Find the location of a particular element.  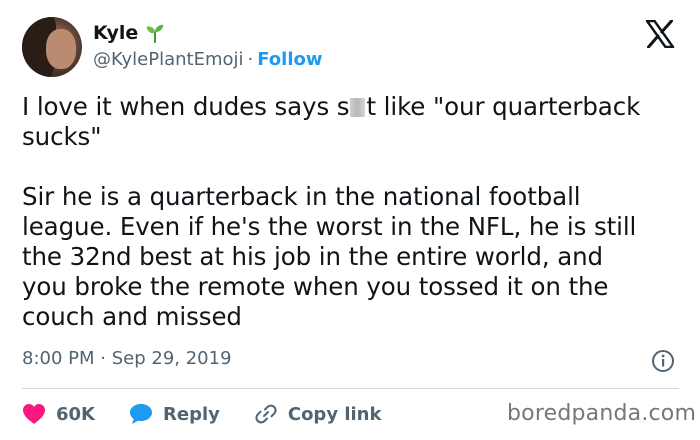

reply-button: Reply is located at coordinates (174, 414).